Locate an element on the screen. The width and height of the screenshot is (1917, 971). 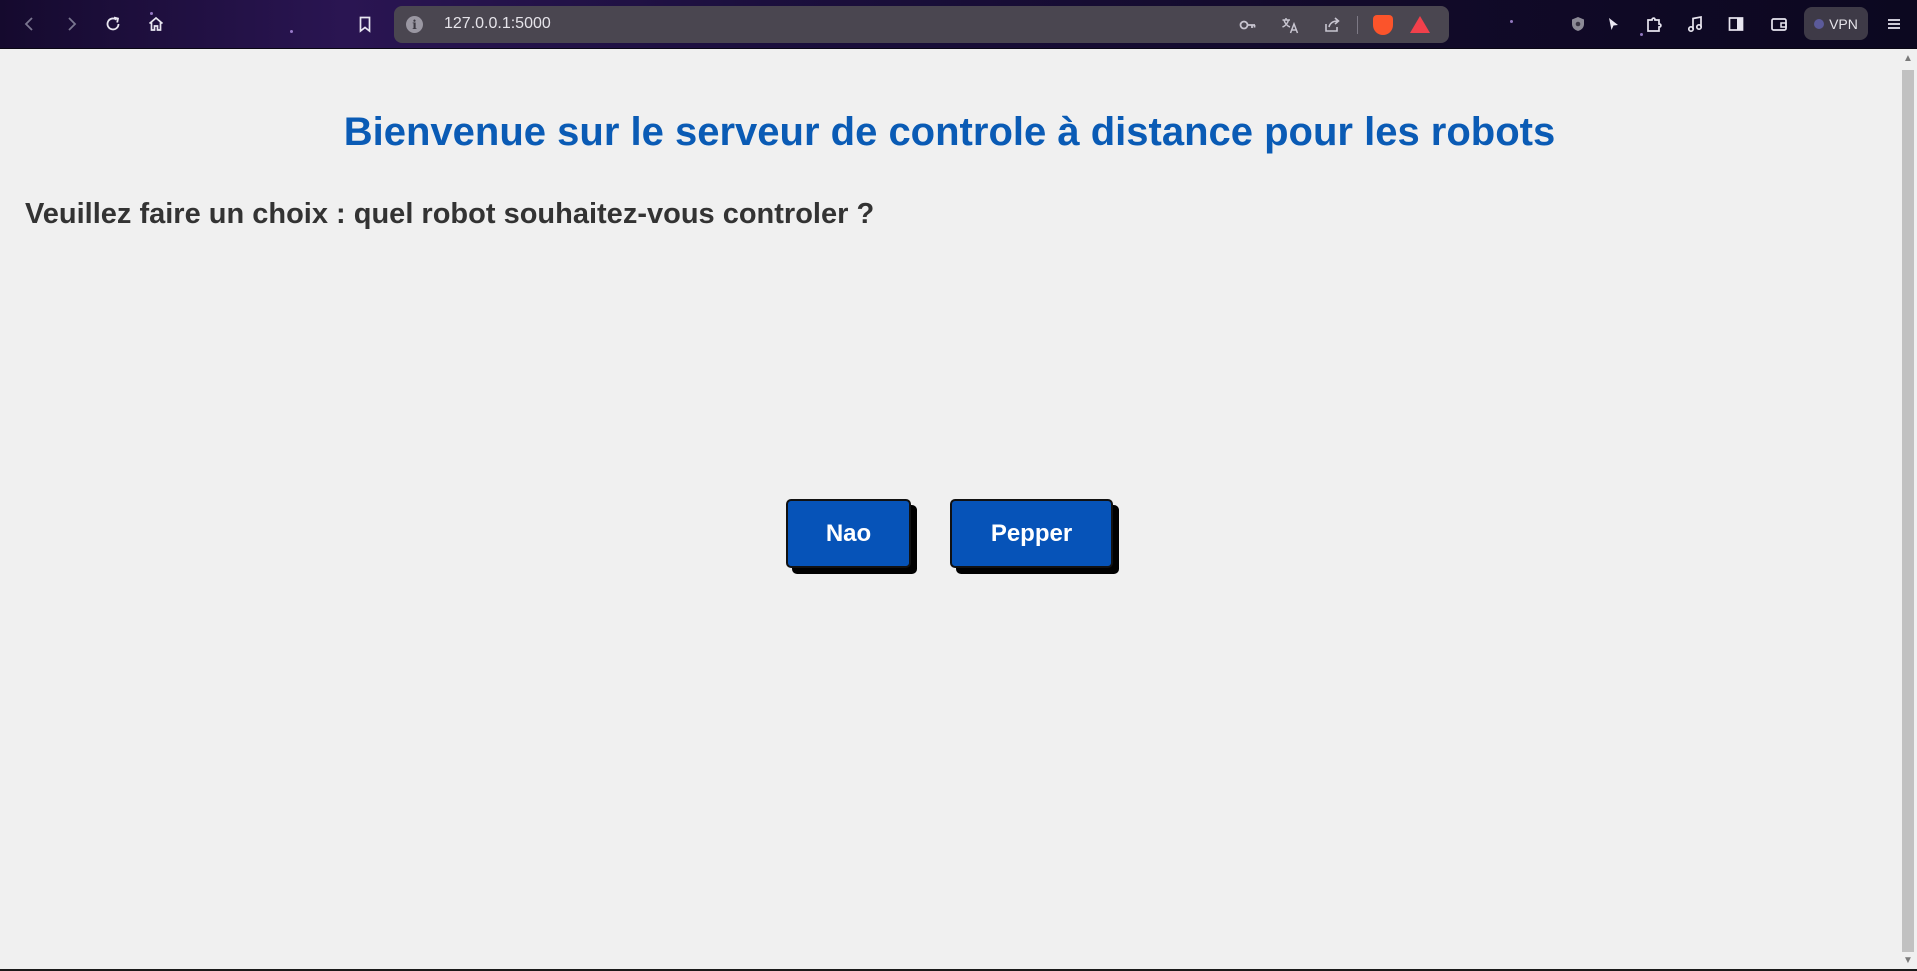
media-button is located at coordinates (1695, 24).